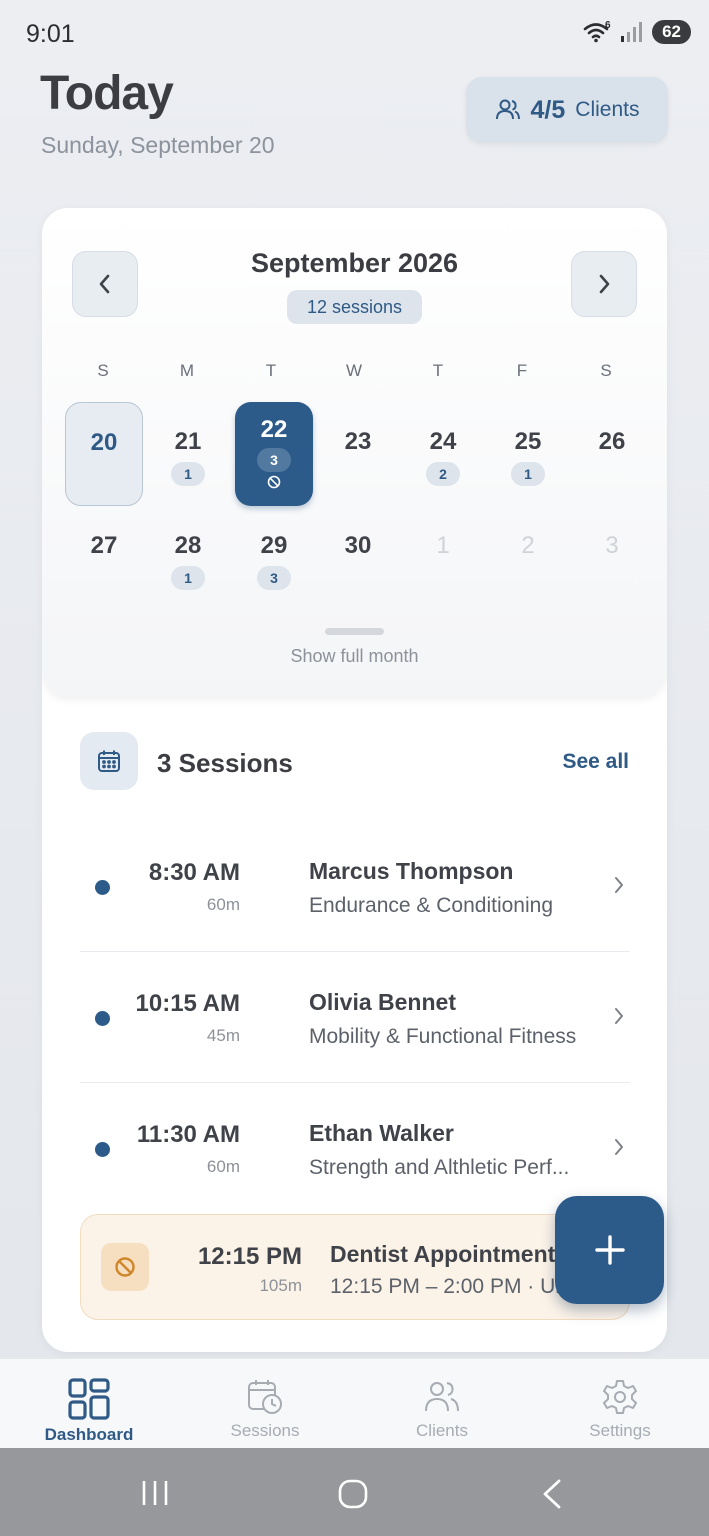 Image resolution: width=709 pixels, height=1536 pixels. What do you see at coordinates (155, 1493) in the screenshot?
I see `recent-apps-icon` at bounding box center [155, 1493].